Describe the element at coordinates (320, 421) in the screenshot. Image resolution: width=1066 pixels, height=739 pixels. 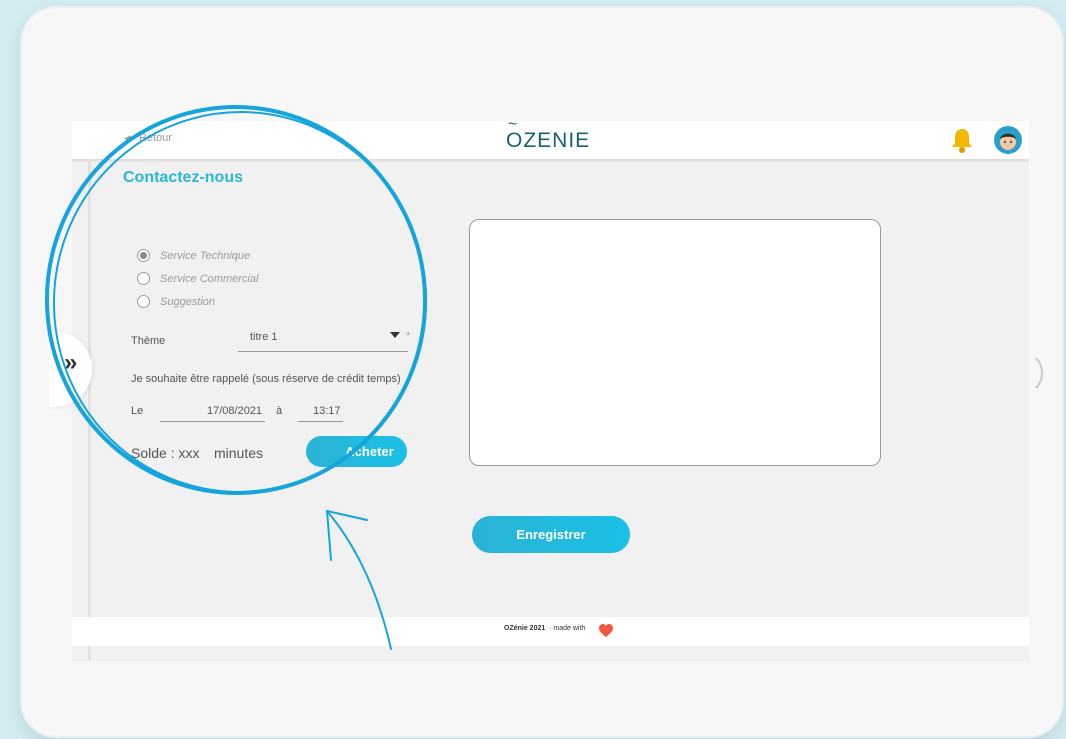
I see `time-underline` at that location.